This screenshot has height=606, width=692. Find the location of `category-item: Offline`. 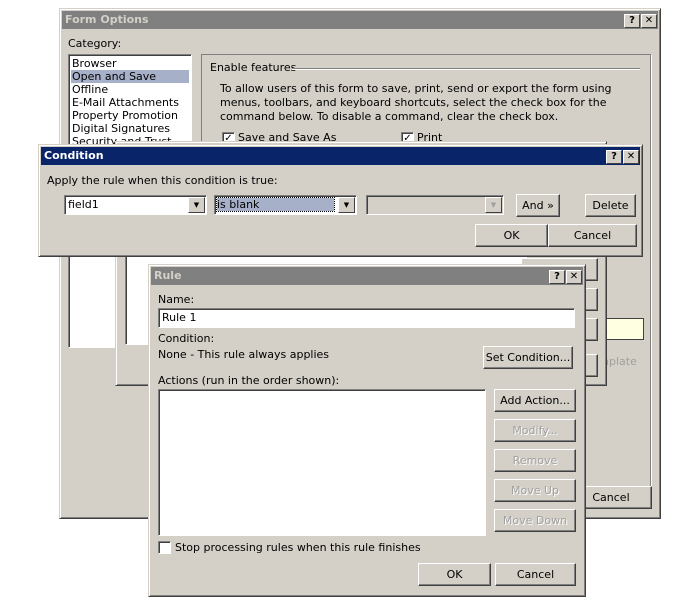

category-item: Offline is located at coordinates (130, 89).